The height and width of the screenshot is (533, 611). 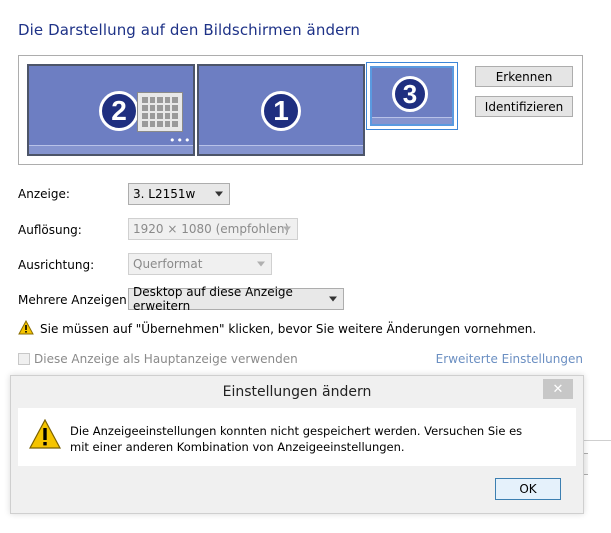 I want to click on display-select: 3. L2151w, so click(x=179, y=194).